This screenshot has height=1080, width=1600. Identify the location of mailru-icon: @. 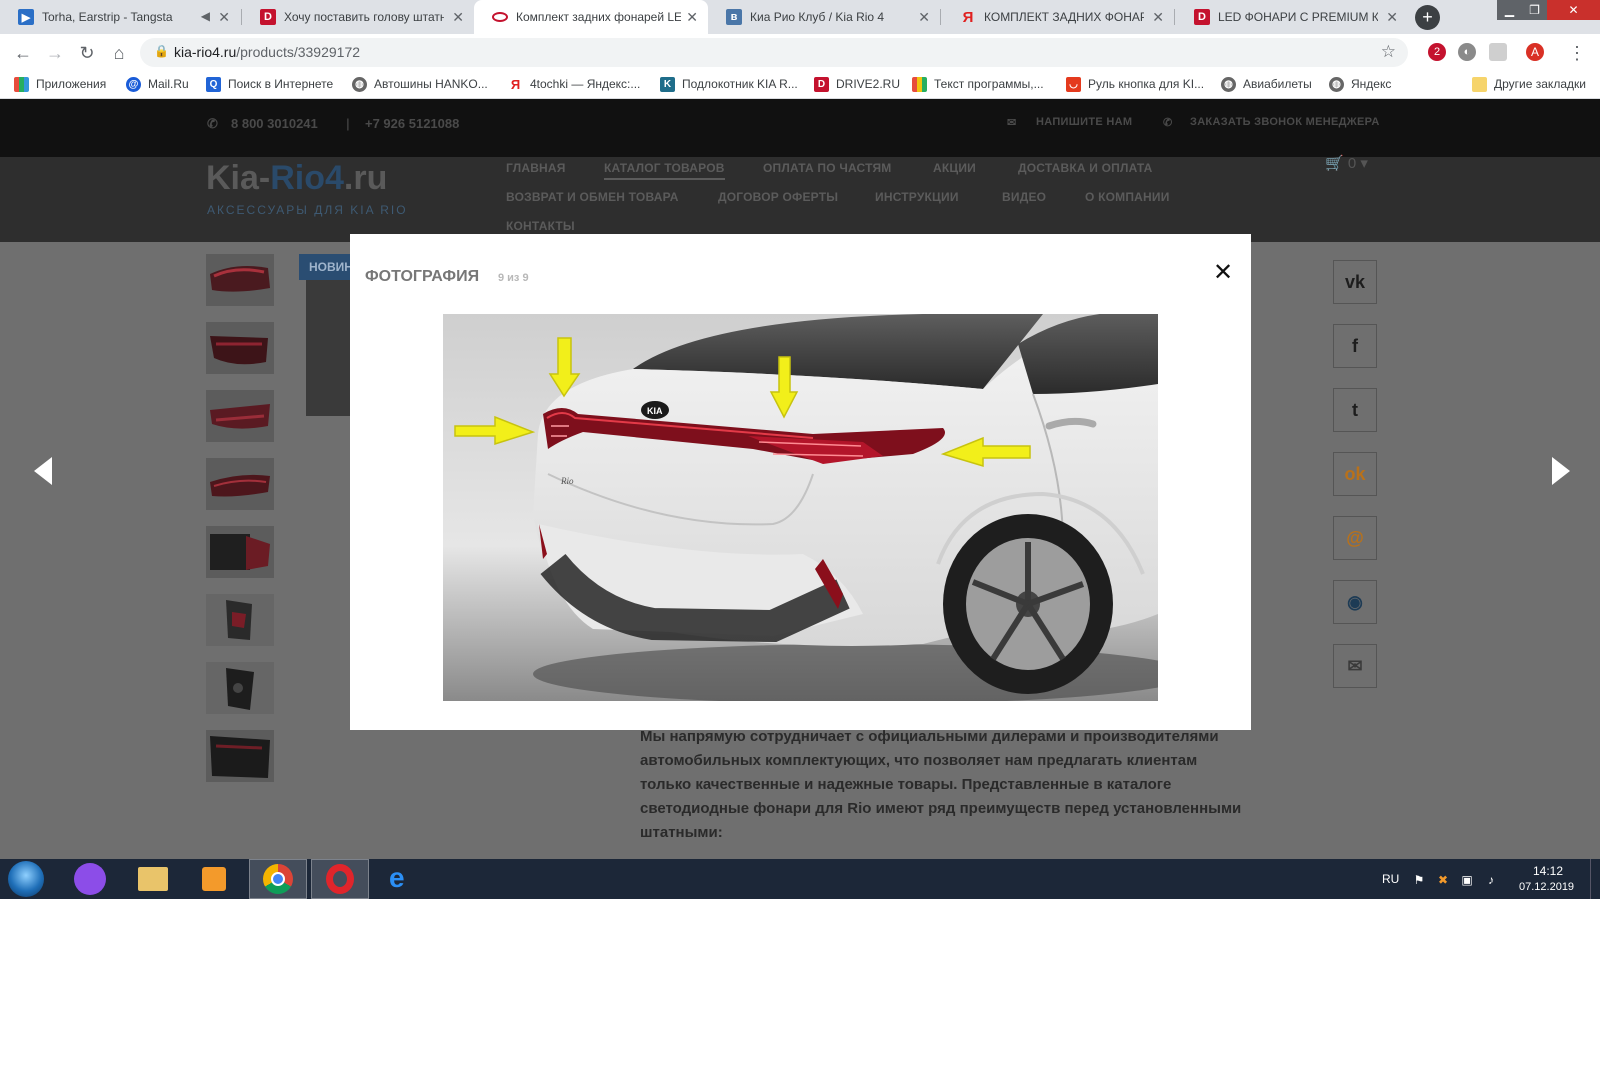
(1355, 538).